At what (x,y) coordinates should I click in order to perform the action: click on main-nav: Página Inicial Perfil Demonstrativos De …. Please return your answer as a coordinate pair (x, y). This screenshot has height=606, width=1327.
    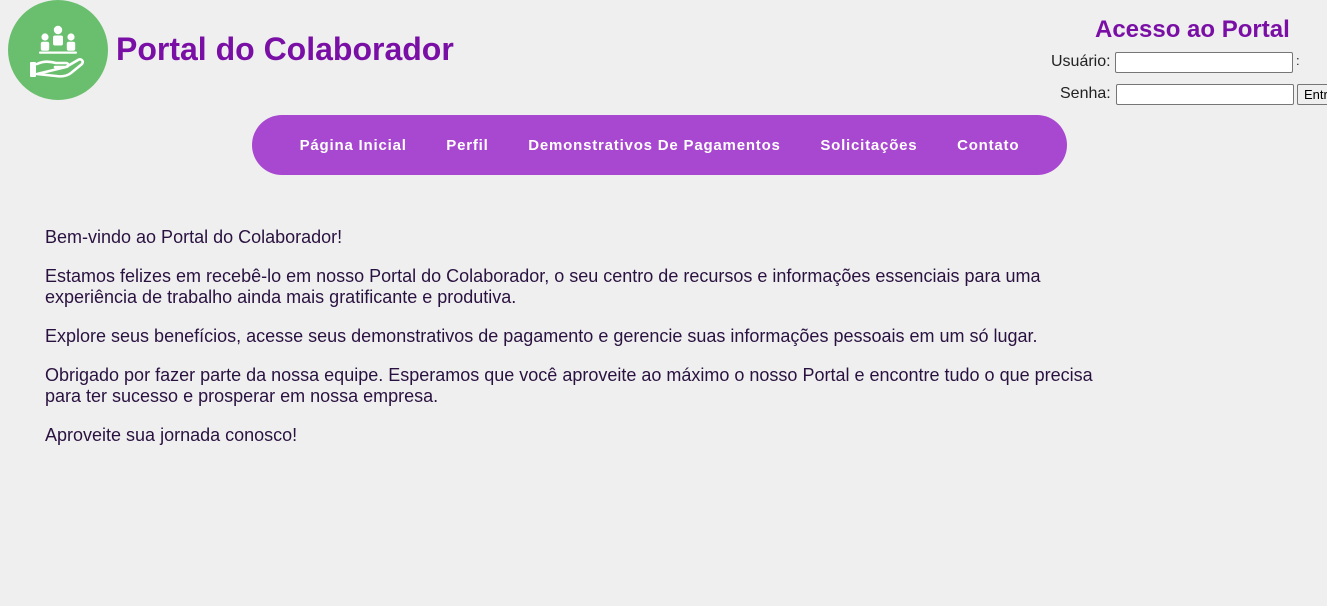
    Looking at the image, I should click on (659, 145).